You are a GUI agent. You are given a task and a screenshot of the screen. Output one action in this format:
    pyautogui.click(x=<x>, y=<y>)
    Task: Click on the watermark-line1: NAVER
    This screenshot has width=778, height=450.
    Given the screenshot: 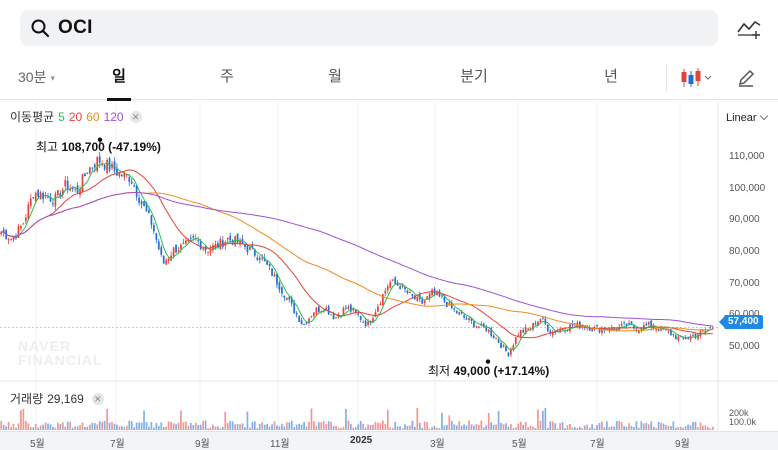 What is the action you would take?
    pyautogui.click(x=44, y=346)
    